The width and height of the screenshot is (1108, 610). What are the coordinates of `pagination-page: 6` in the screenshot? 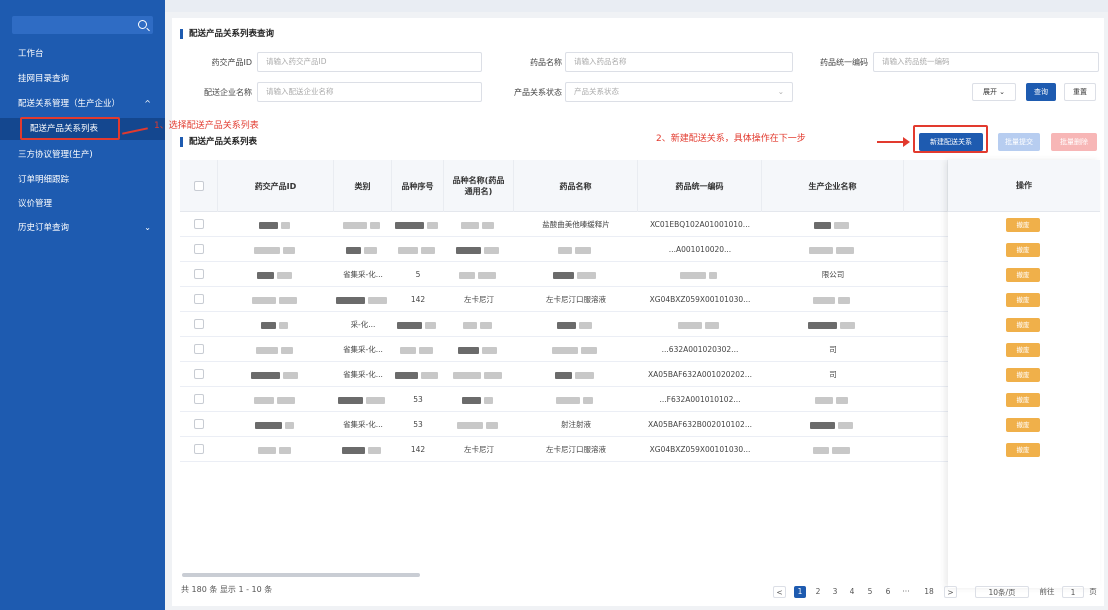 It's located at (888, 592).